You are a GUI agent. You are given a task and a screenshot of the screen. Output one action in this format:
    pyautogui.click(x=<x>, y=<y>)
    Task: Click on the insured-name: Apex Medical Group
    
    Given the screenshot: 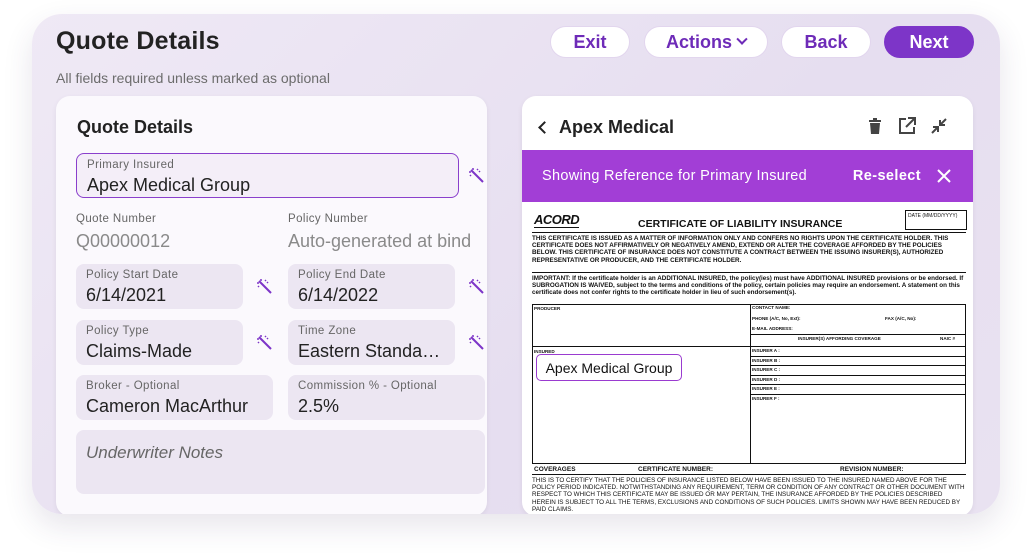 What is the action you would take?
    pyautogui.click(x=609, y=367)
    